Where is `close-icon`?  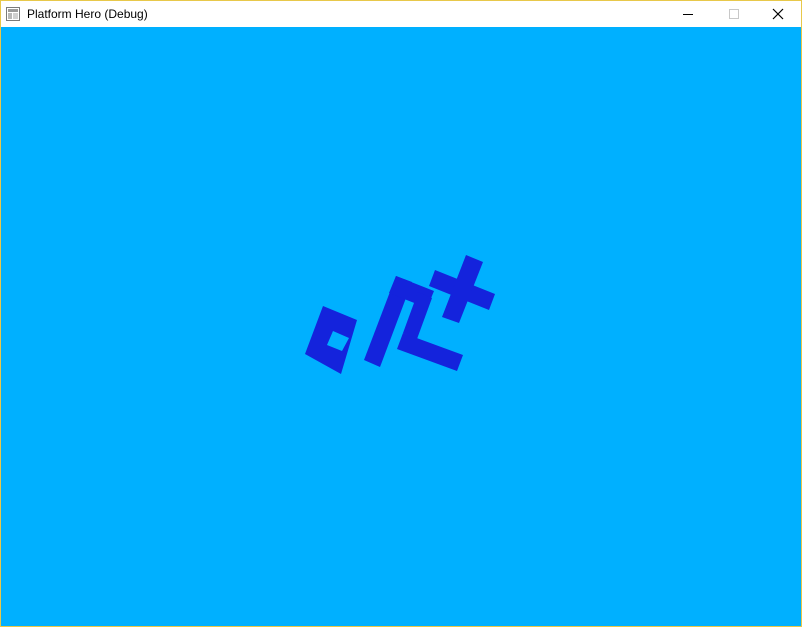 close-icon is located at coordinates (778, 14).